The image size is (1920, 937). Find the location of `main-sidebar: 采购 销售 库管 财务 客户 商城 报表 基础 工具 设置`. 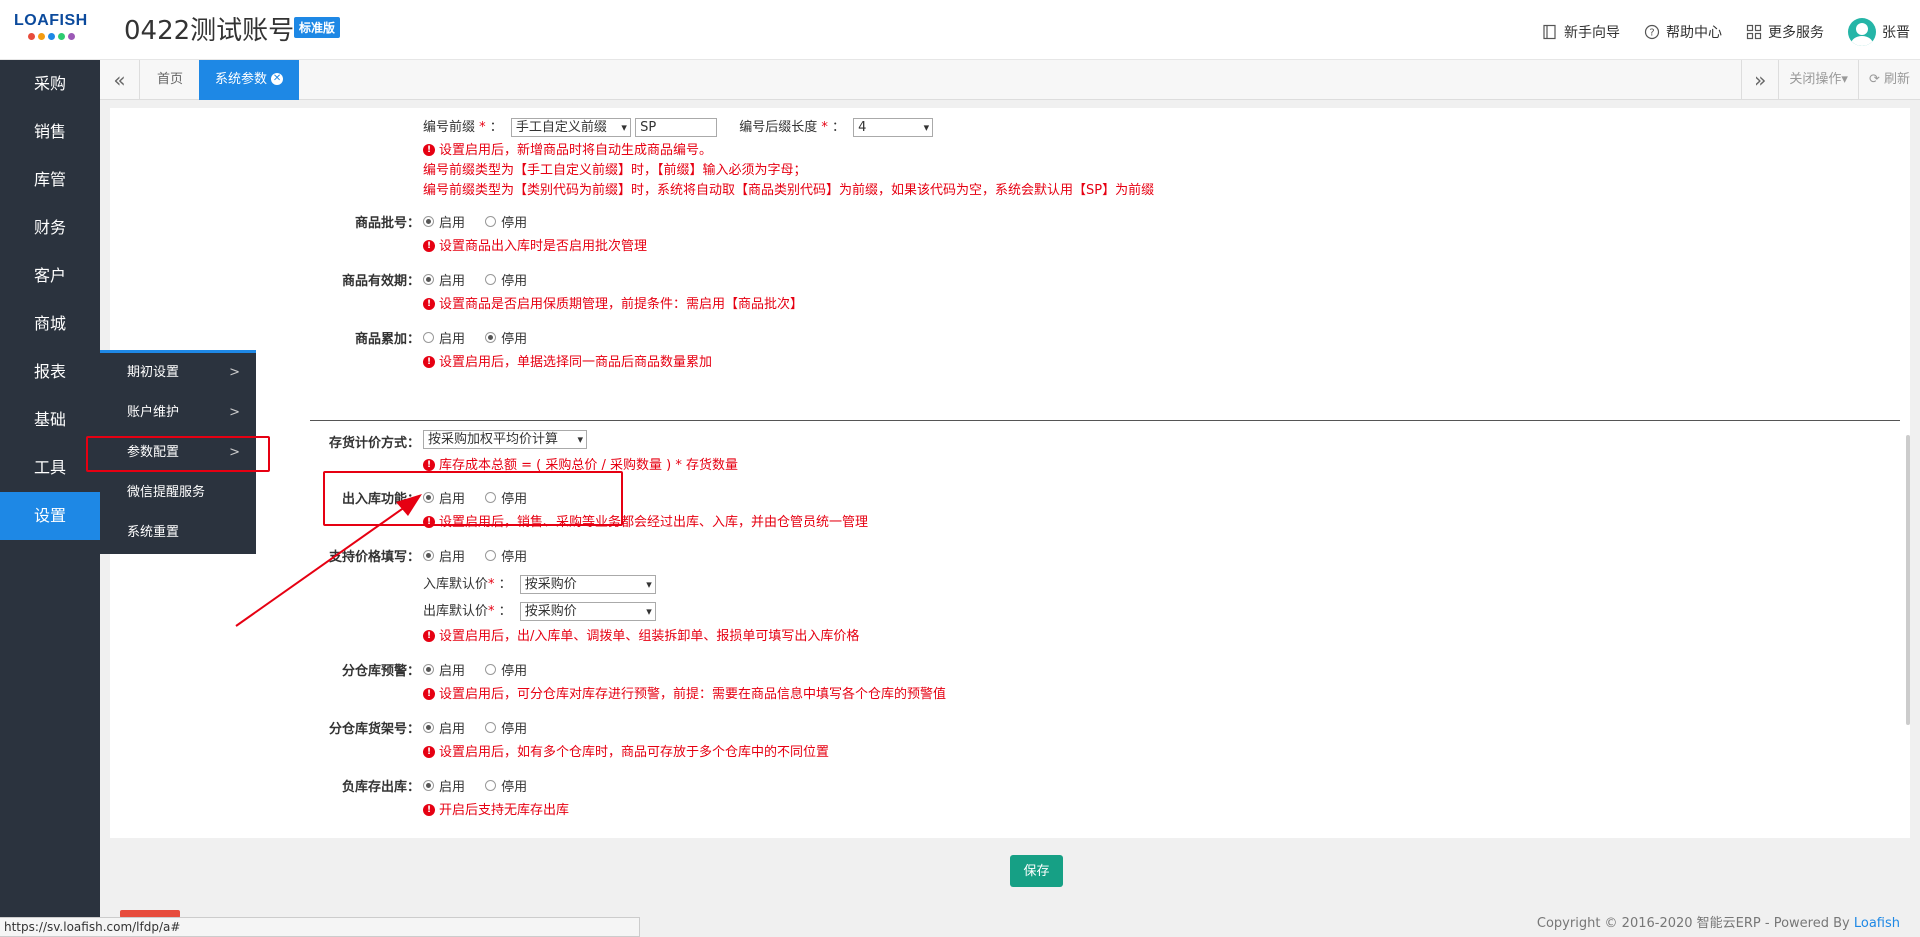

main-sidebar: 采购 销售 库管 财务 客户 商城 报表 基础 工具 设置 is located at coordinates (50, 498).